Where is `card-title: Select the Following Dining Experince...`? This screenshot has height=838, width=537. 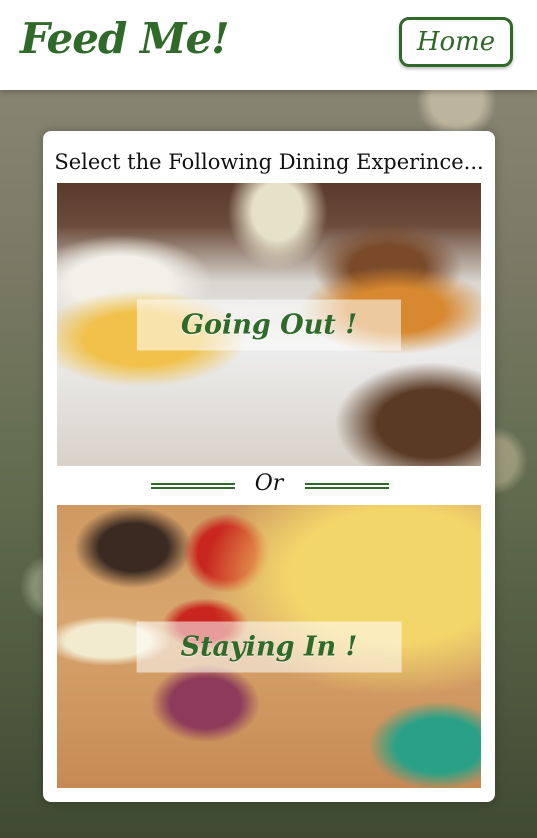
card-title: Select the Following Dining Experince... is located at coordinates (269, 162).